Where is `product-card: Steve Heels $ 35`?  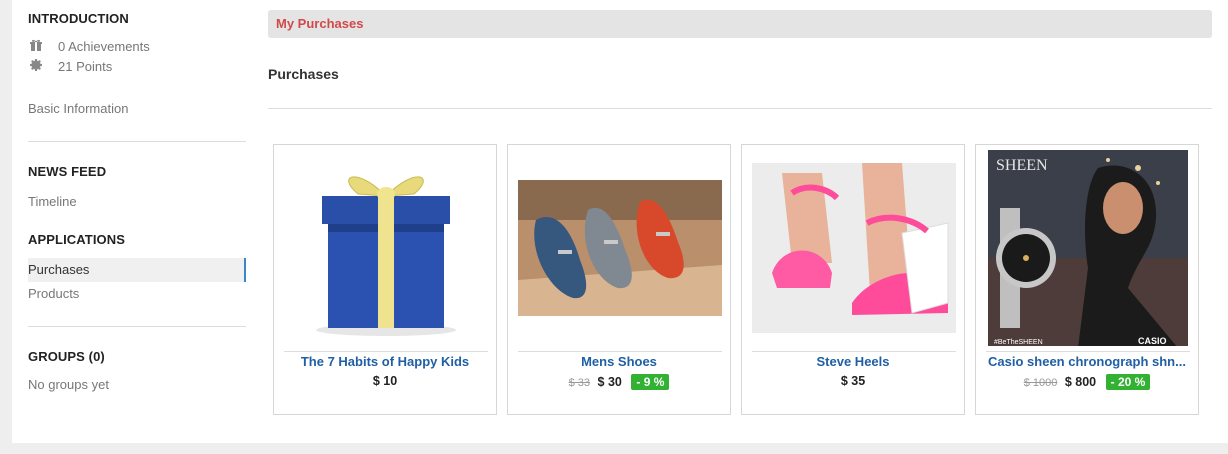
product-card: Steve Heels $ 35 is located at coordinates (853, 279).